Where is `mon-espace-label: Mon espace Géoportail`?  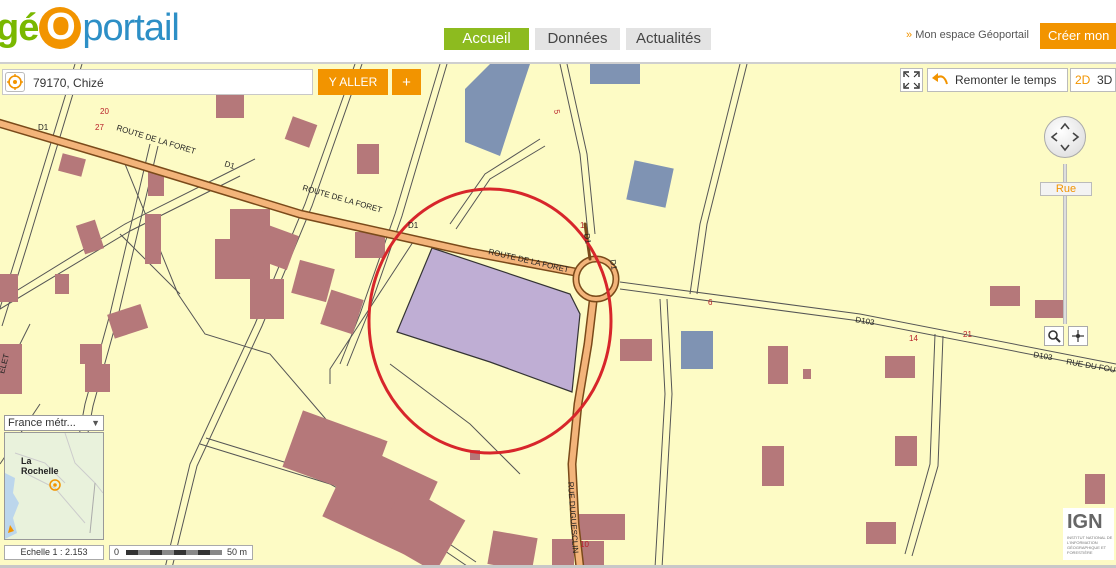 mon-espace-label: Mon espace Géoportail is located at coordinates (972, 35).